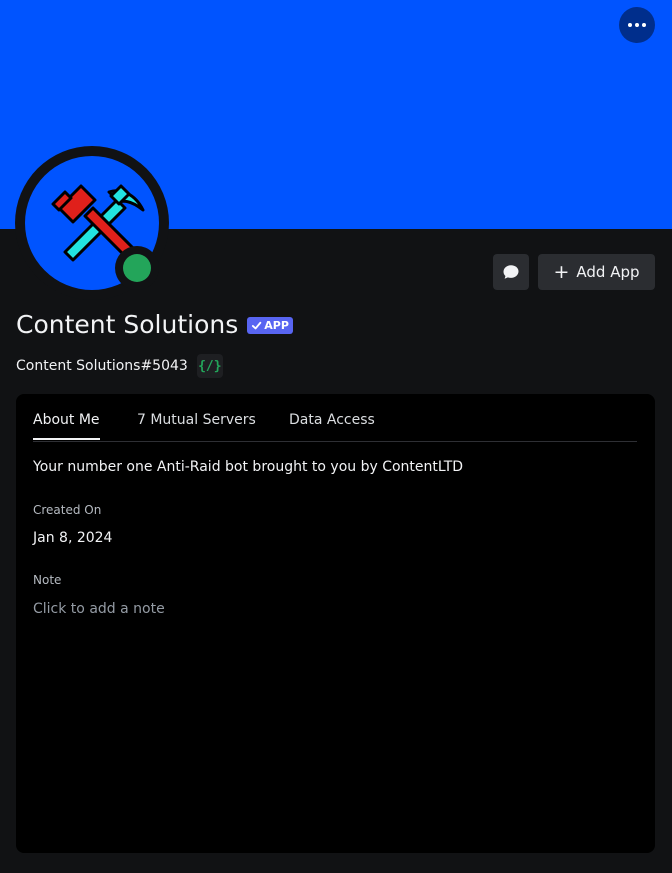  What do you see at coordinates (47, 580) in the screenshot?
I see `note-label: Note` at bounding box center [47, 580].